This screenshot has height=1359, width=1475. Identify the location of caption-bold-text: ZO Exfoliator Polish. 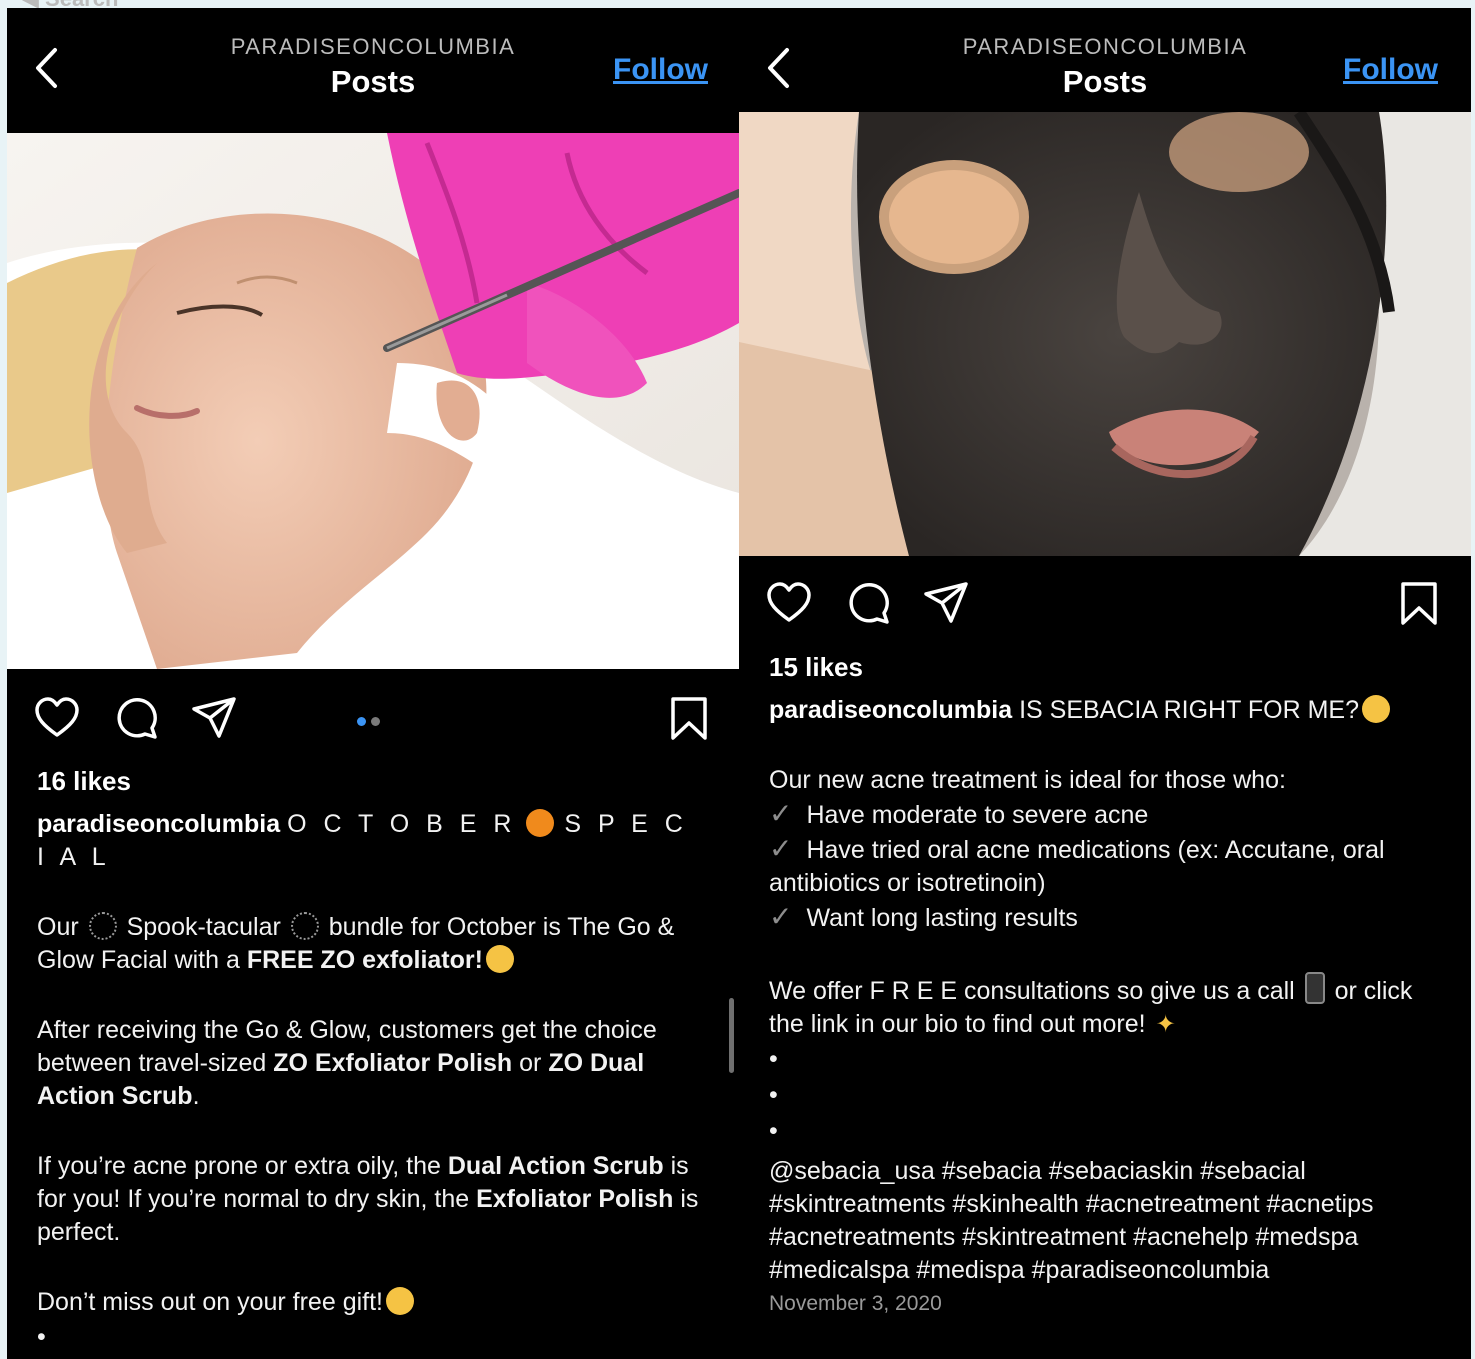
(393, 1063).